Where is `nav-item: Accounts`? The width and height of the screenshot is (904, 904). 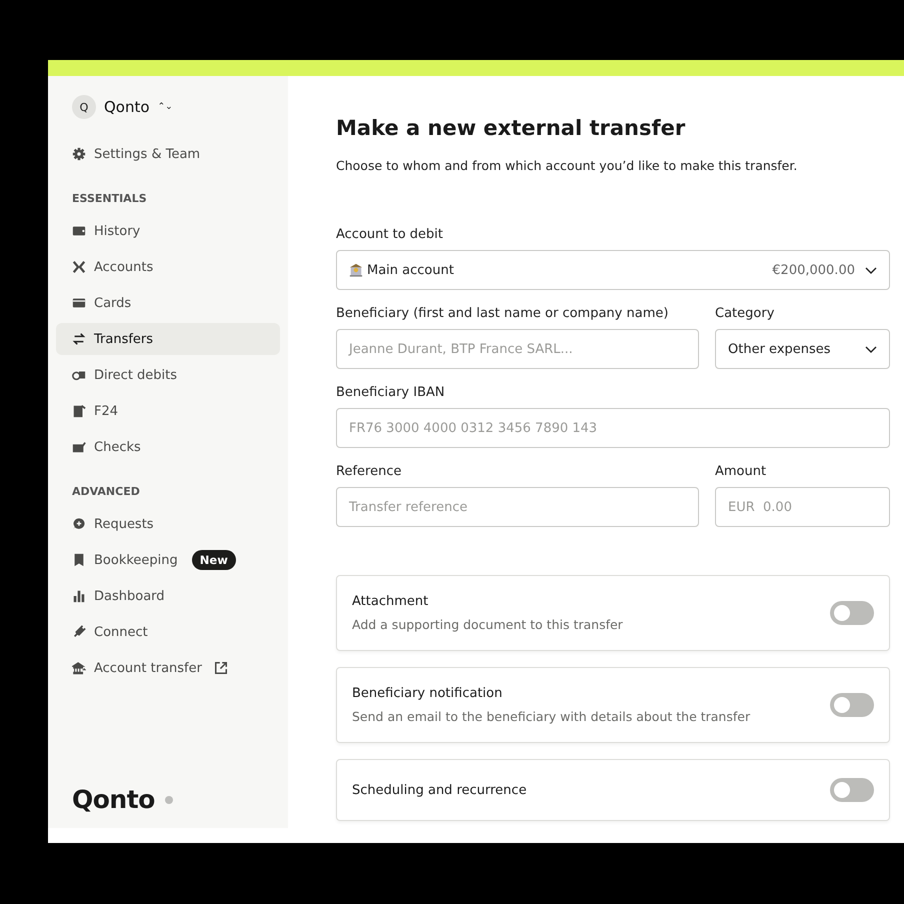 nav-item: Accounts is located at coordinates (168, 267).